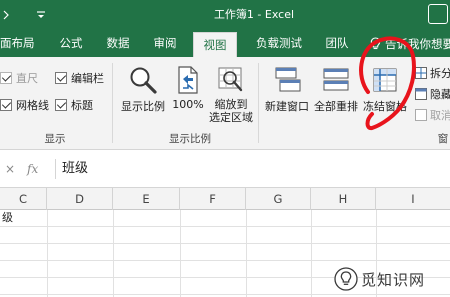 The height and width of the screenshot is (297, 450). Describe the element at coordinates (387, 83) in the screenshot. I see `annotation-circle` at that location.